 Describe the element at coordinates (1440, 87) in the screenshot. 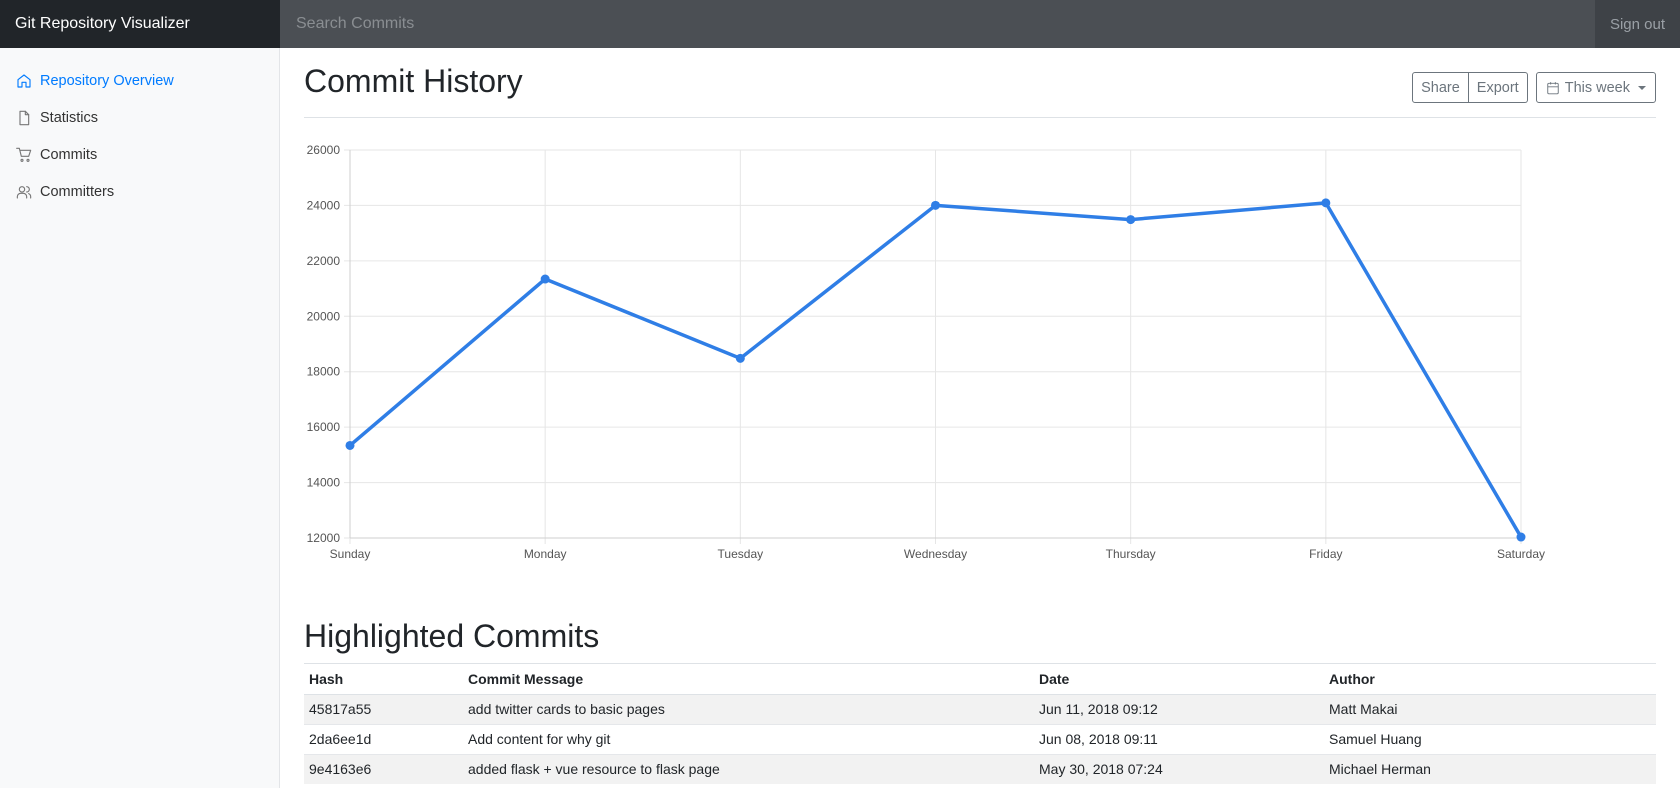

I see `share-button: Share` at that location.